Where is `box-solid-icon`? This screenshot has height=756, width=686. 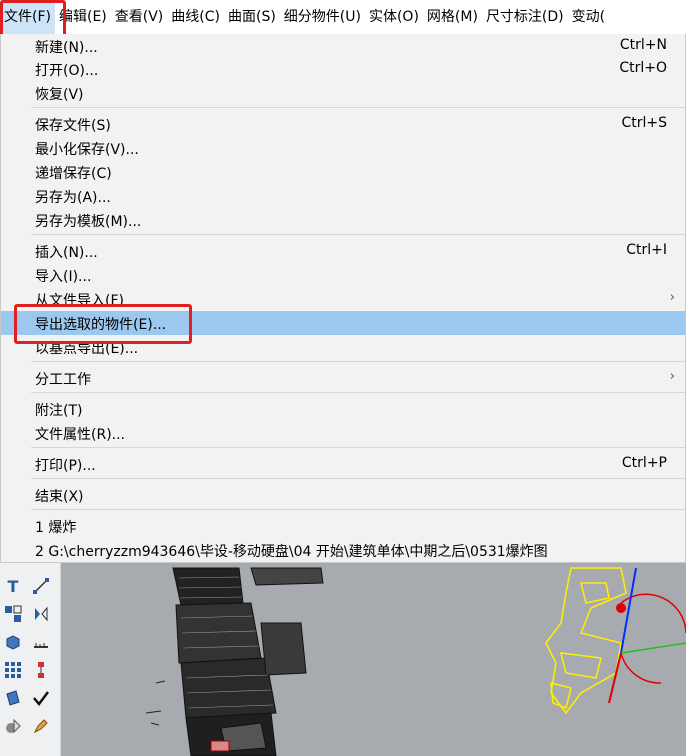 box-solid-icon is located at coordinates (13, 642).